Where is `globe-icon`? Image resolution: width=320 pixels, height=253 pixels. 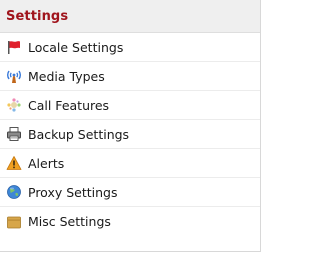 globe-icon is located at coordinates (14, 192).